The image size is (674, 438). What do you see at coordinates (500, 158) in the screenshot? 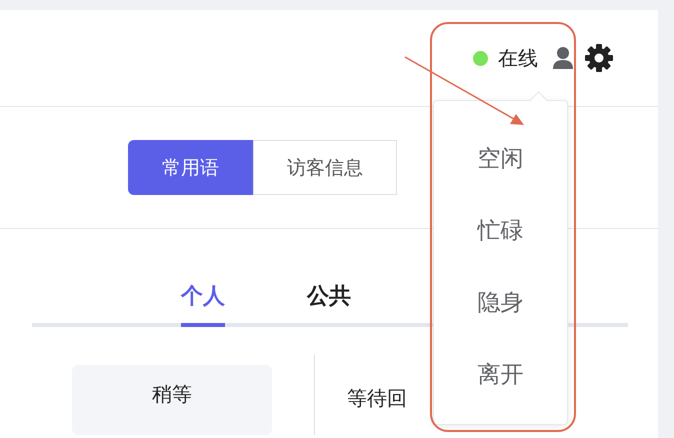
I see `menu-item: 空闲` at bounding box center [500, 158].